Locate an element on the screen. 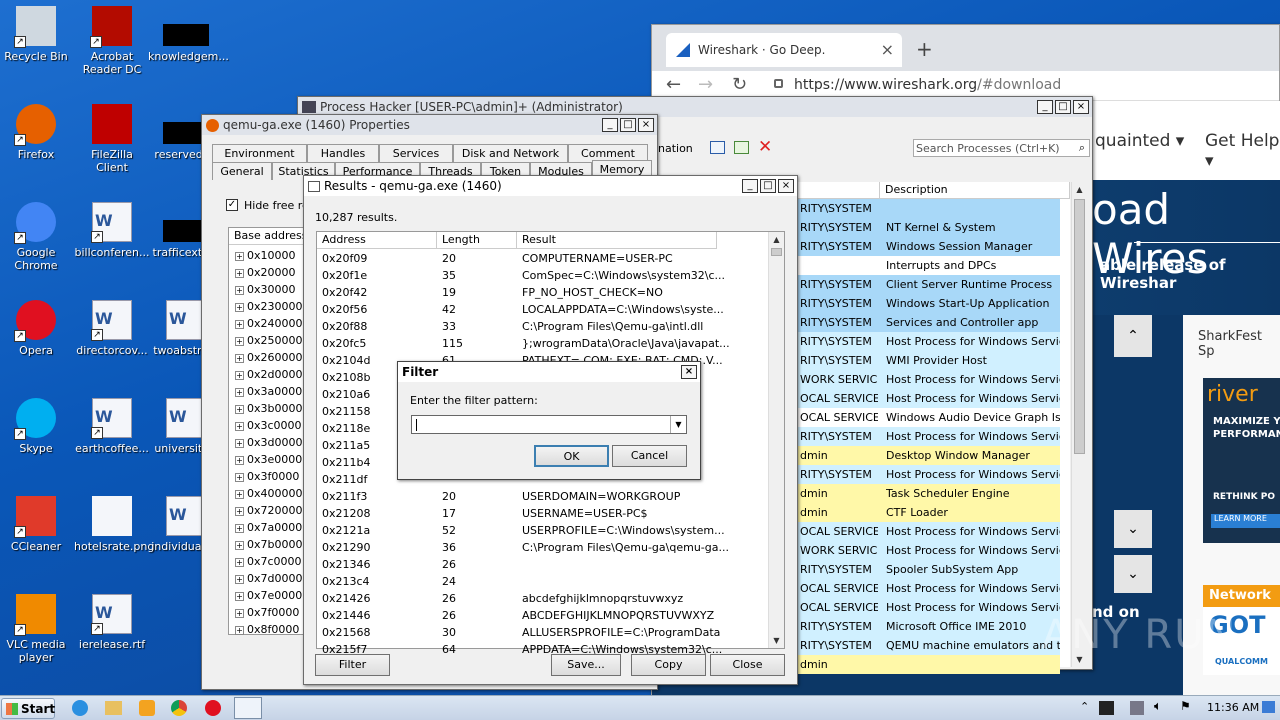 This screenshot has height=720, width=1280. memory-row: +0x30000 is located at coordinates (271, 289).